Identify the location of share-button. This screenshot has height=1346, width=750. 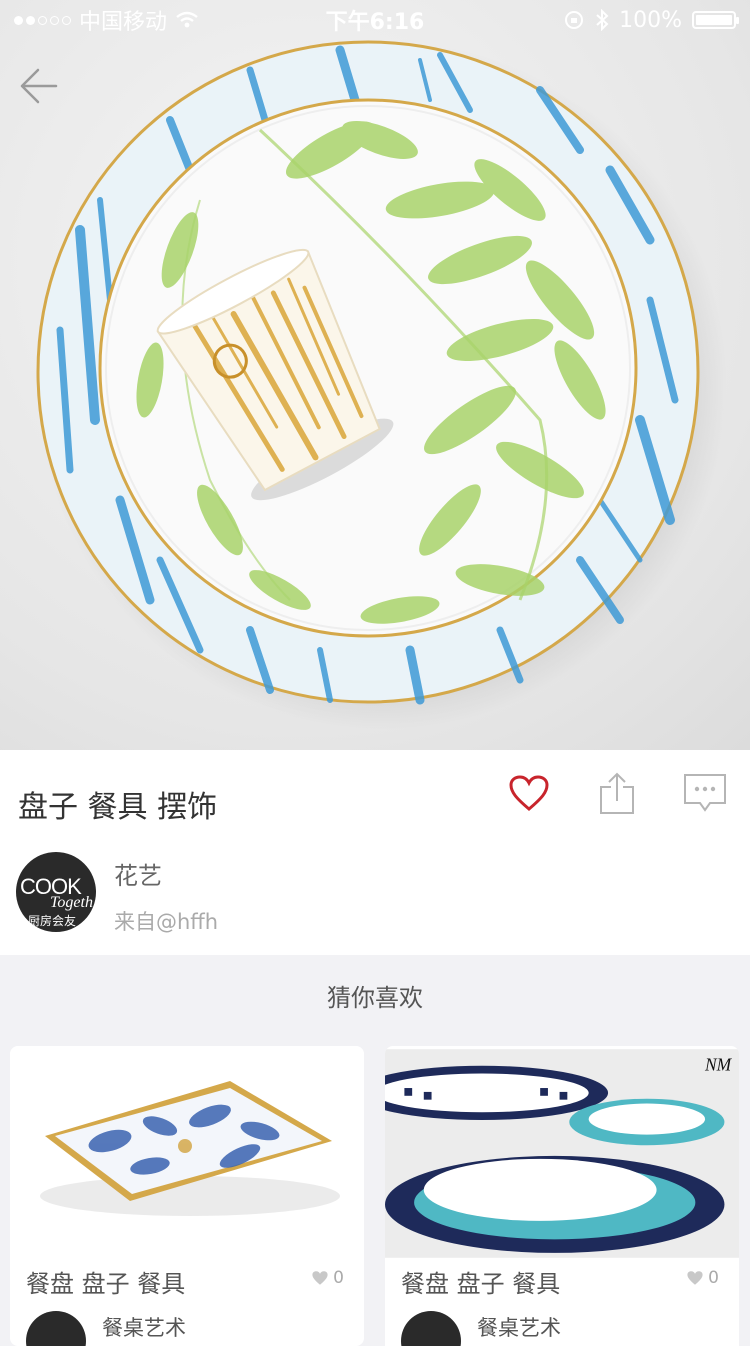
(617, 793).